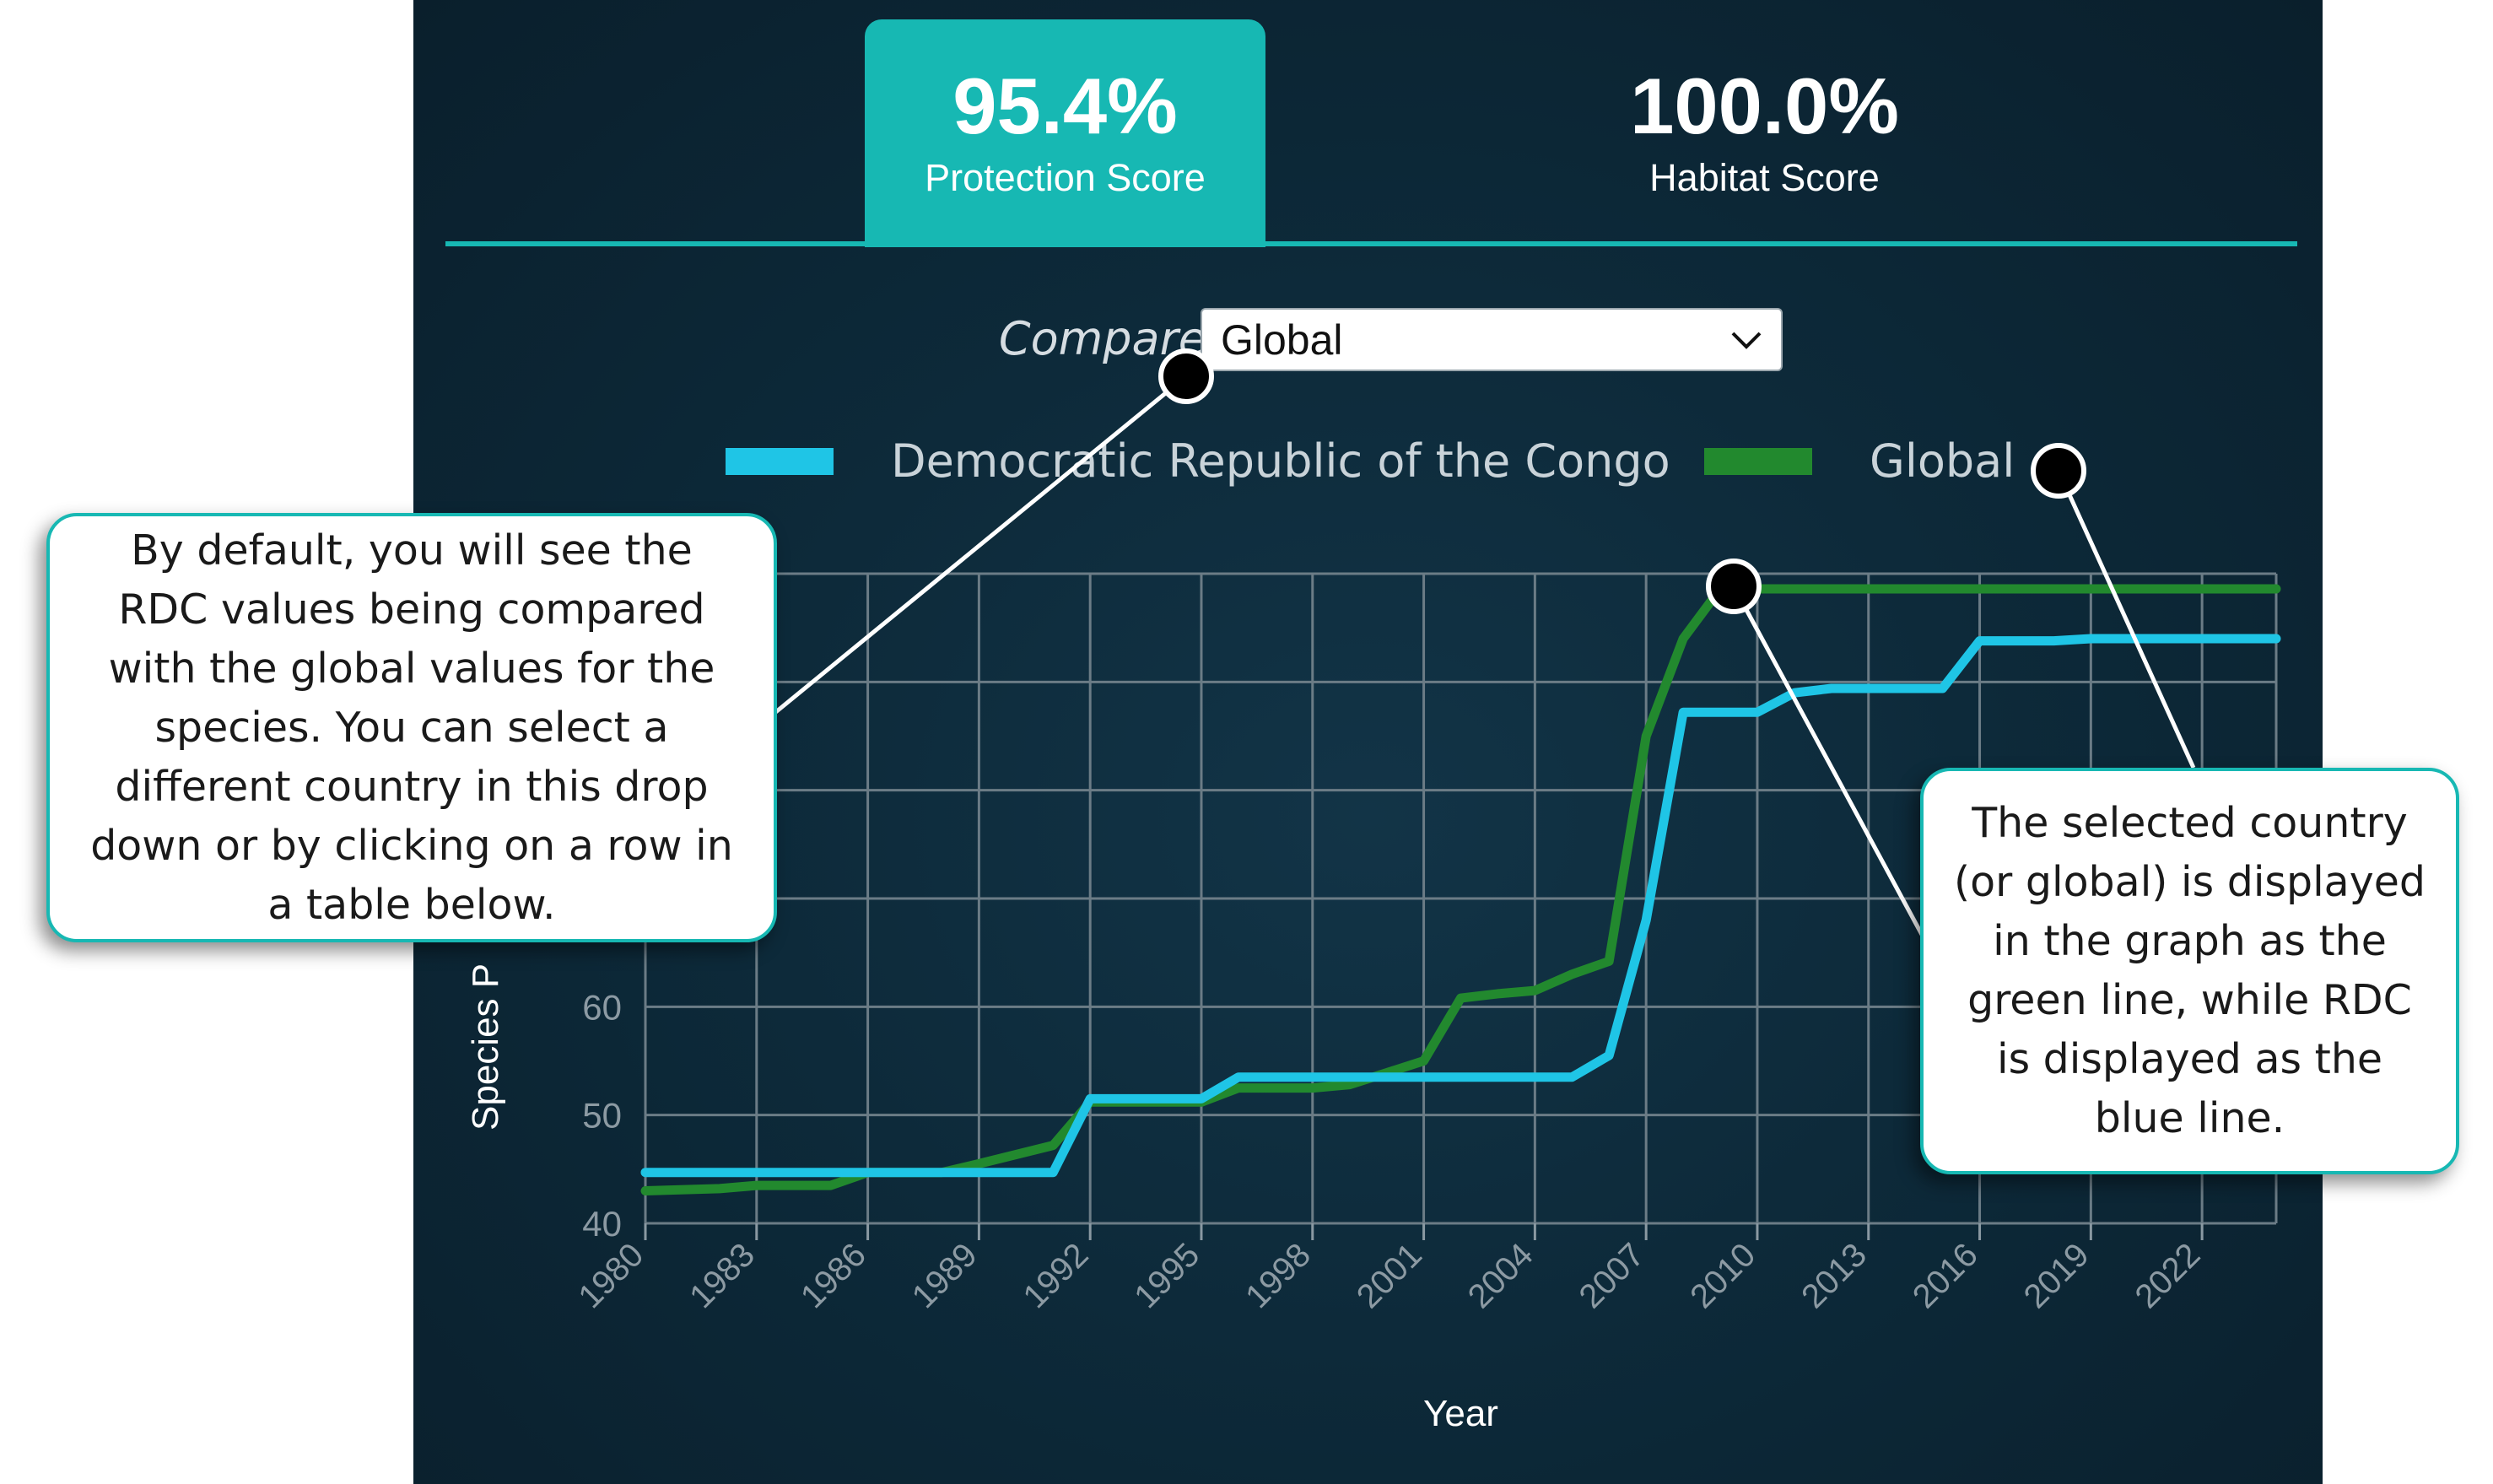 The image size is (2493, 1484). What do you see at coordinates (833, 1275) in the screenshot?
I see `x-tick-label: 1986` at bounding box center [833, 1275].